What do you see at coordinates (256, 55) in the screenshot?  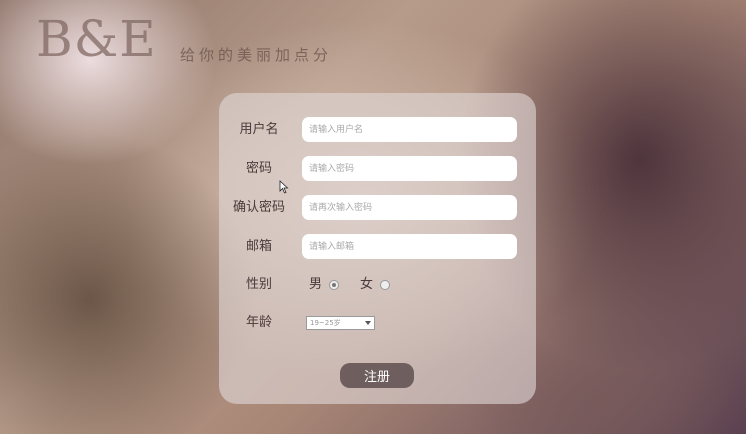 I see `slogan: 给你的美丽加点分` at bounding box center [256, 55].